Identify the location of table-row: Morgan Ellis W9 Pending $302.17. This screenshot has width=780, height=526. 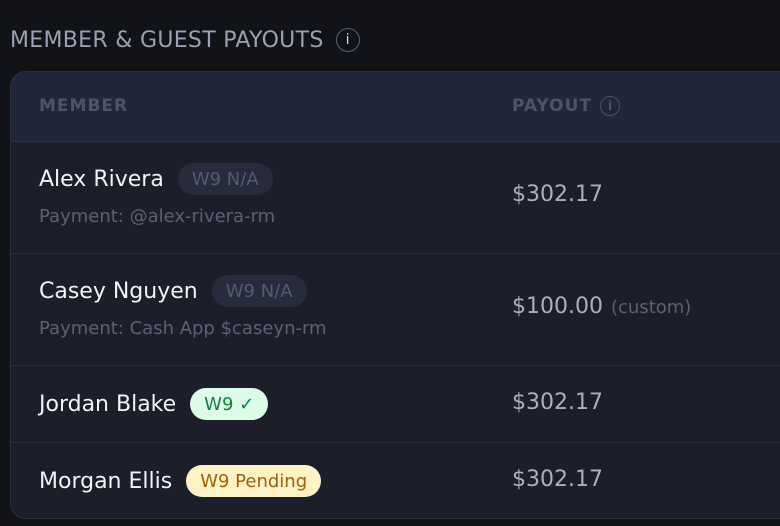
(395, 480).